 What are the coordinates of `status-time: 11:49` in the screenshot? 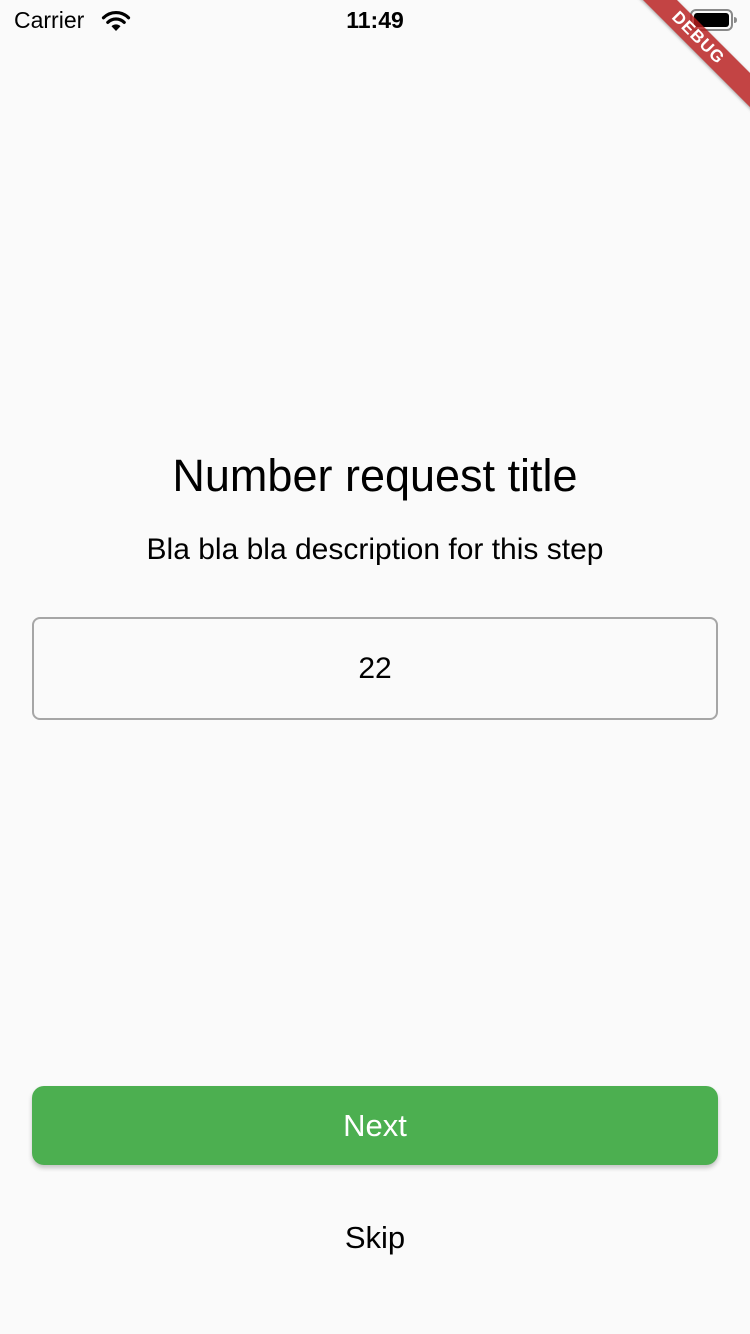 It's located at (375, 20).